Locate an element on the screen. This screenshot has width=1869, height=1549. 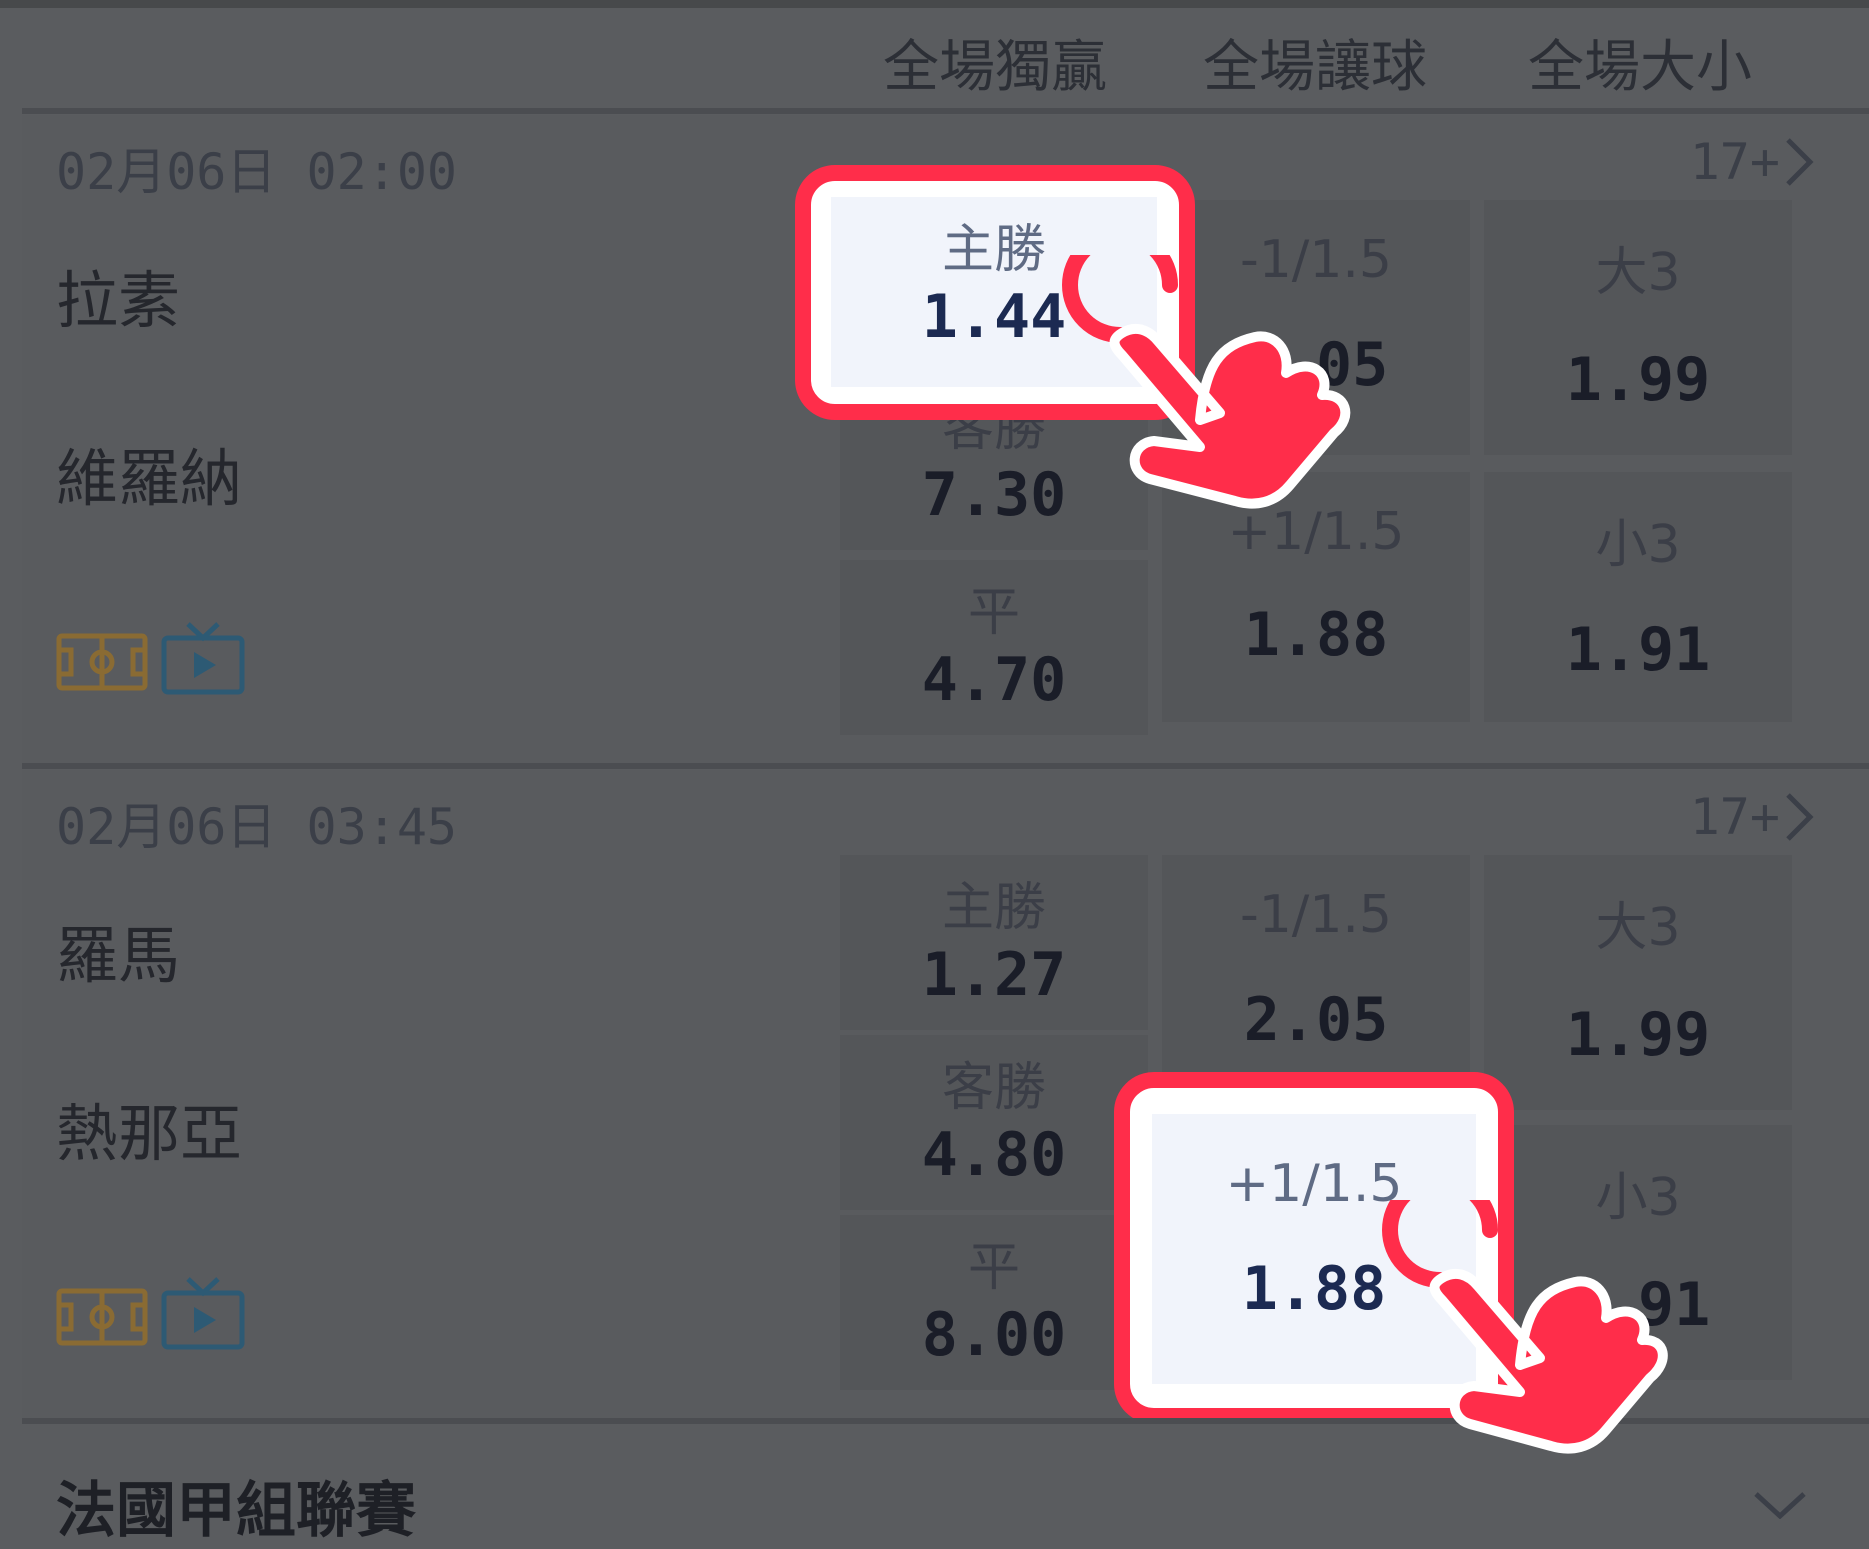
odds-value: 8.00 is located at coordinates (994, 1335).